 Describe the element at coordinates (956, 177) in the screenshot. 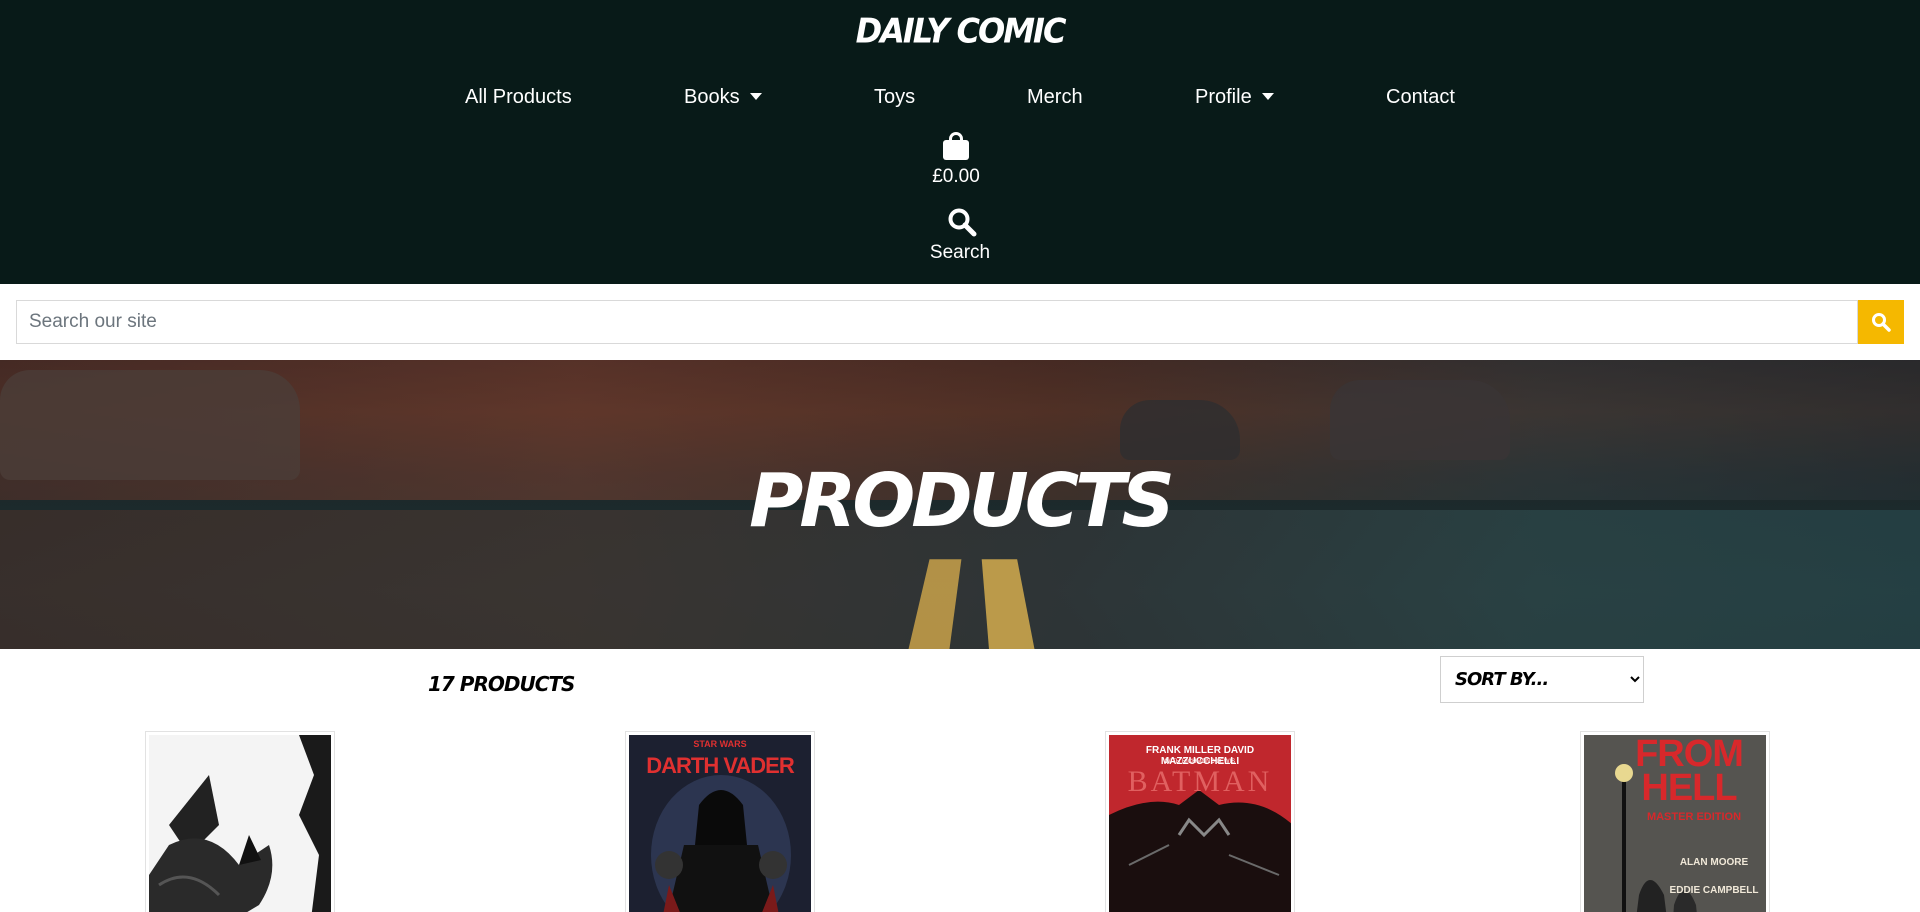

I see `bag-total: £0.00` at that location.